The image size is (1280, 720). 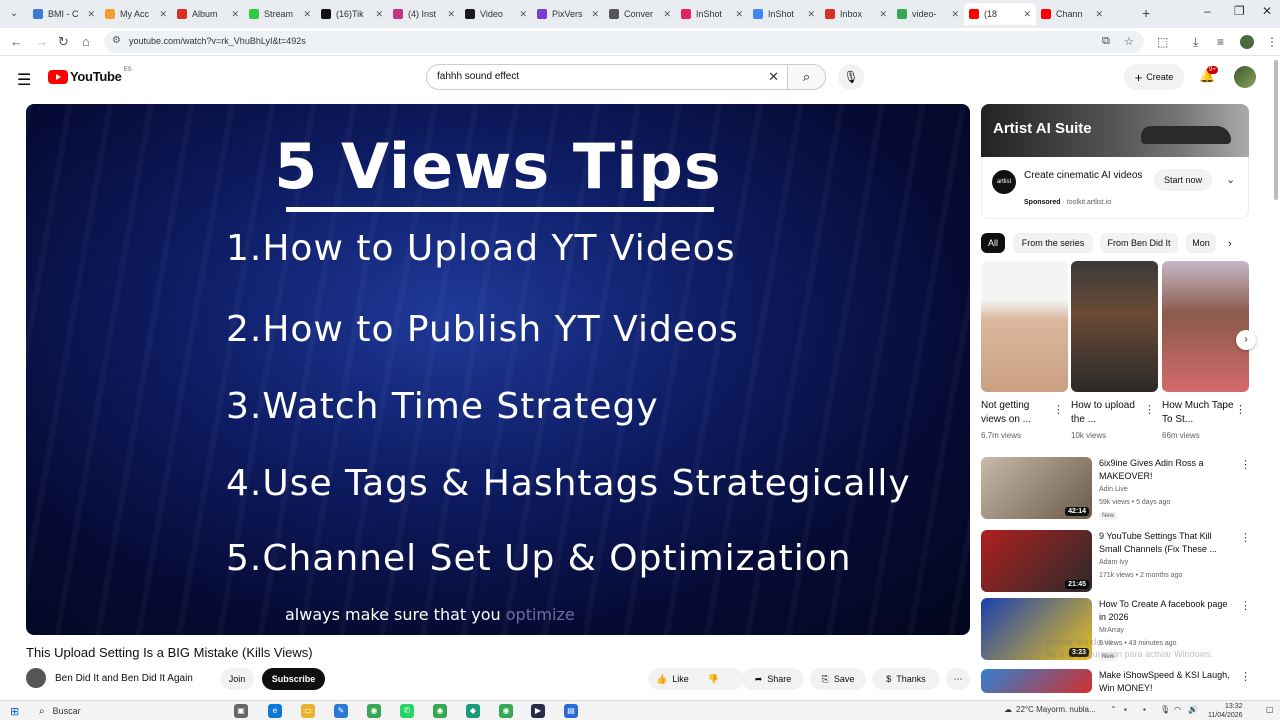 I want to click on taskbar-search: ⌕ Buscar, so click(x=124, y=711).